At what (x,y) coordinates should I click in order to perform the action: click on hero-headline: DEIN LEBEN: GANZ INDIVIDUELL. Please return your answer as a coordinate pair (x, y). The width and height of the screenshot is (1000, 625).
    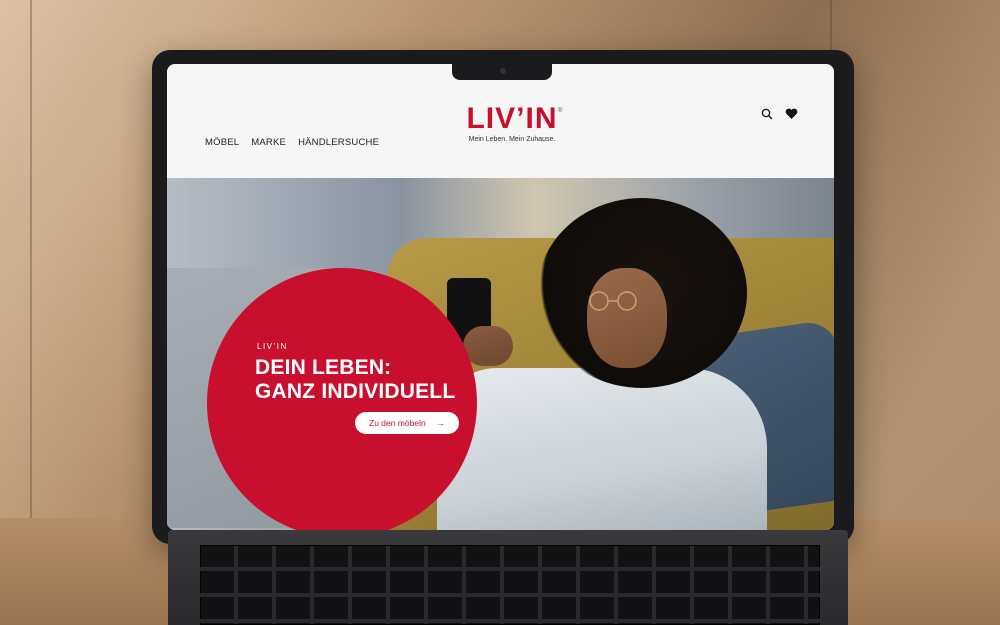
    Looking at the image, I should click on (360, 380).